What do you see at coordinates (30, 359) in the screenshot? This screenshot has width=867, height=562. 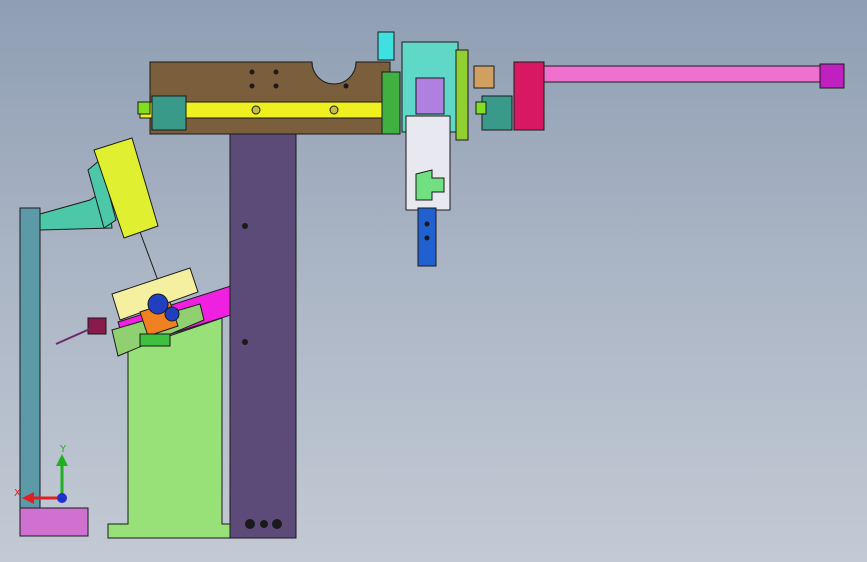 I see `side-post` at bounding box center [30, 359].